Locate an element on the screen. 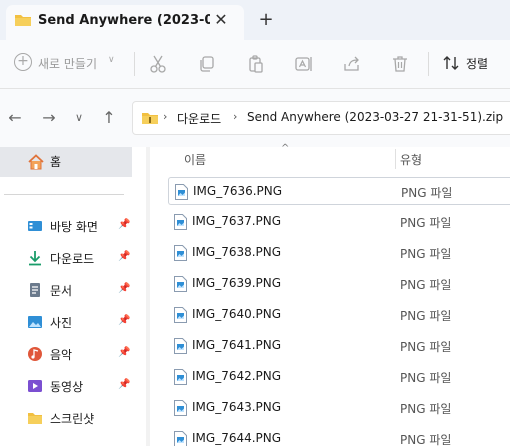 This screenshot has width=510, height=446. sidebar-item-label: 음악 is located at coordinates (61, 355).